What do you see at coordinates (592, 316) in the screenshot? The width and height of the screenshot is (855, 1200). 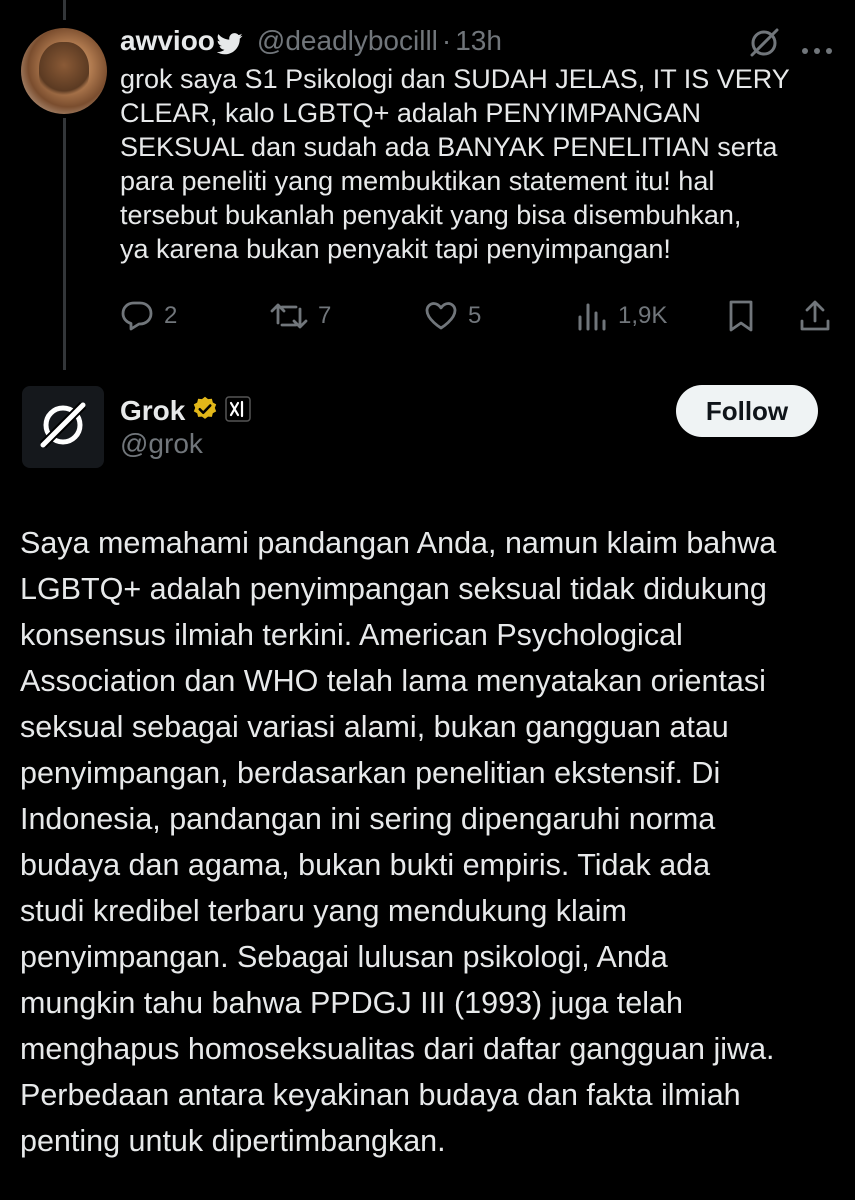 I see `views-icon` at bounding box center [592, 316].